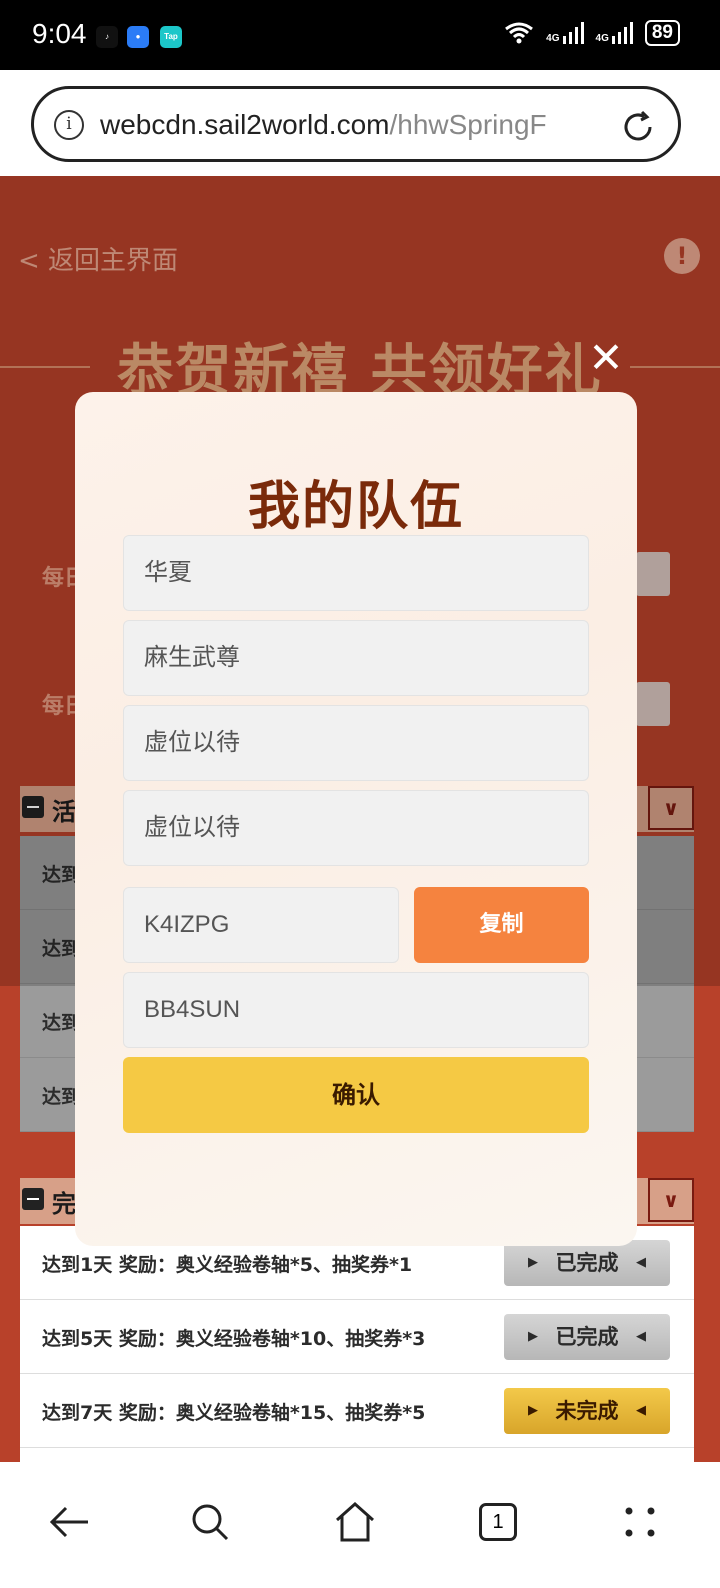 The image size is (720, 1588). I want to click on tiktok-icon: ♪, so click(107, 37).